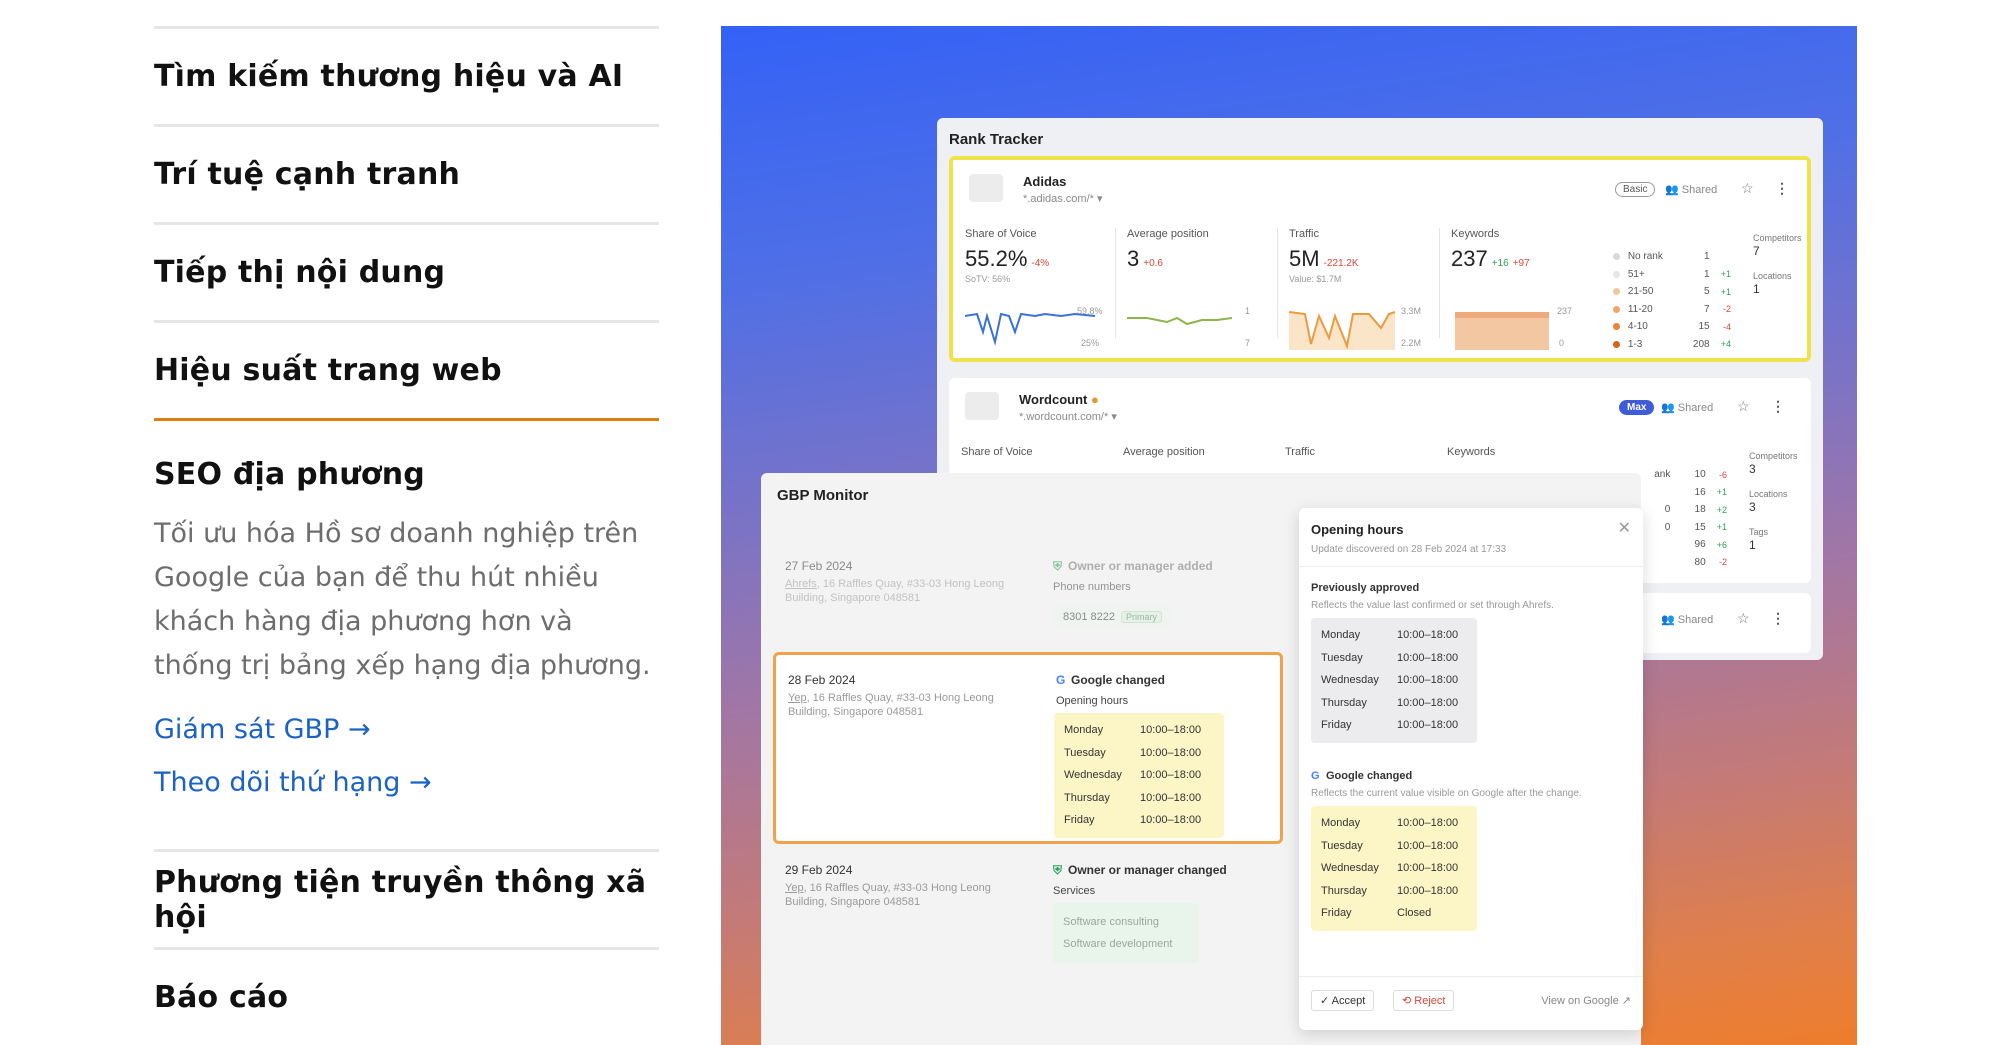 The width and height of the screenshot is (2000, 1045). What do you see at coordinates (1357, 529) in the screenshot?
I see `dialog-title: Opening hours` at bounding box center [1357, 529].